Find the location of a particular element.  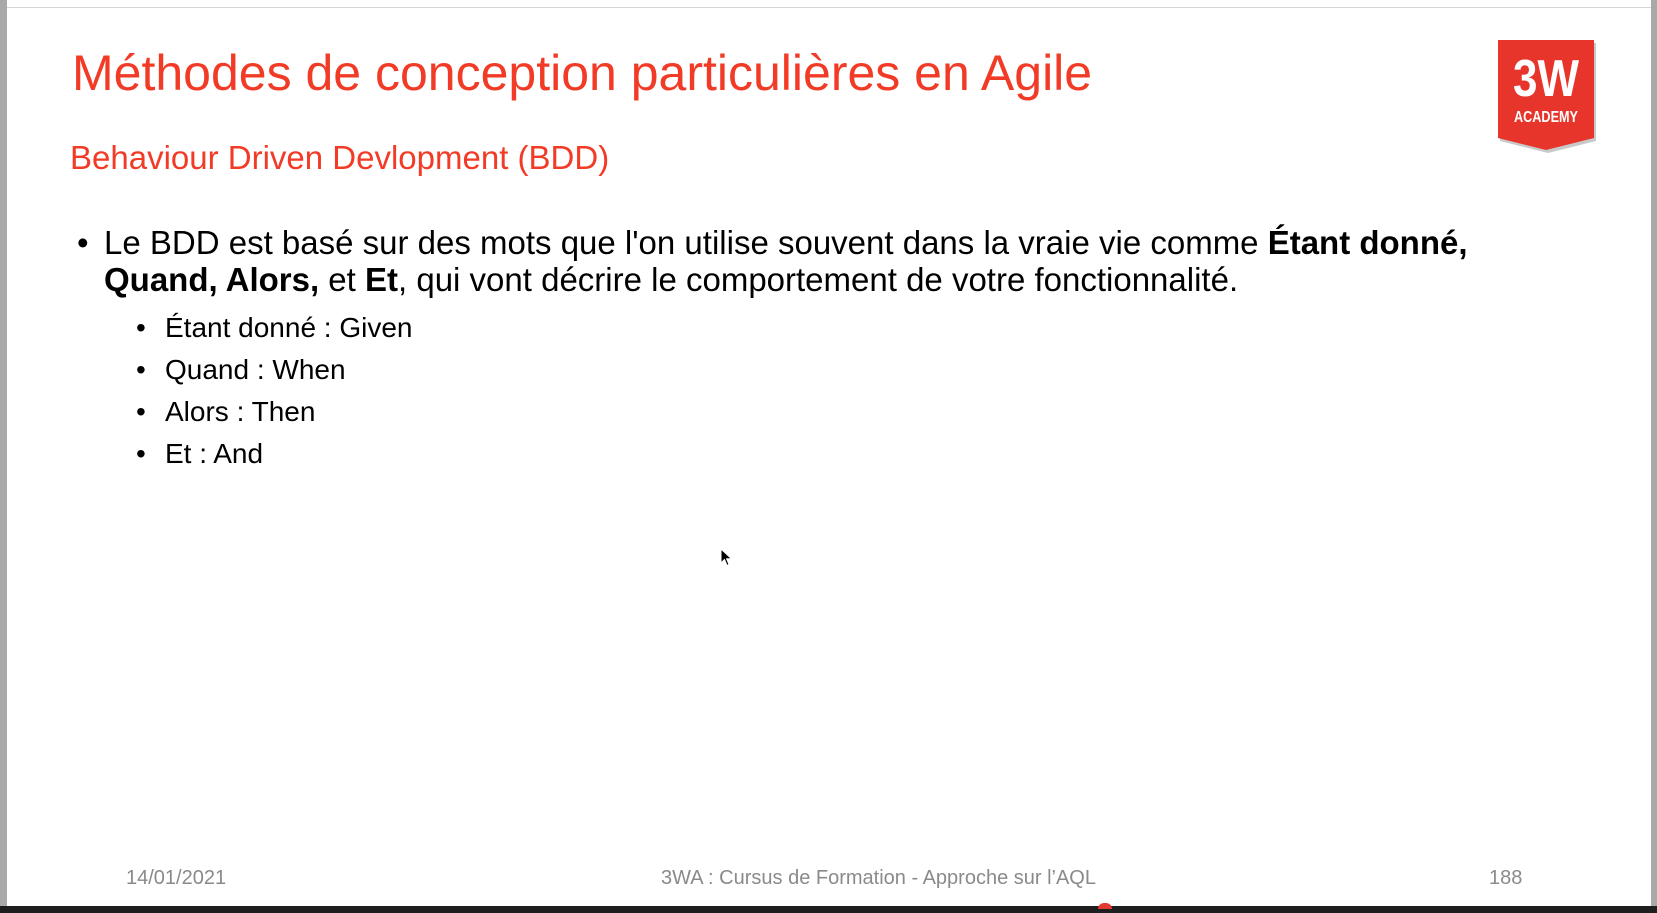

footer-date: 14/01/2021 is located at coordinates (176, 878).